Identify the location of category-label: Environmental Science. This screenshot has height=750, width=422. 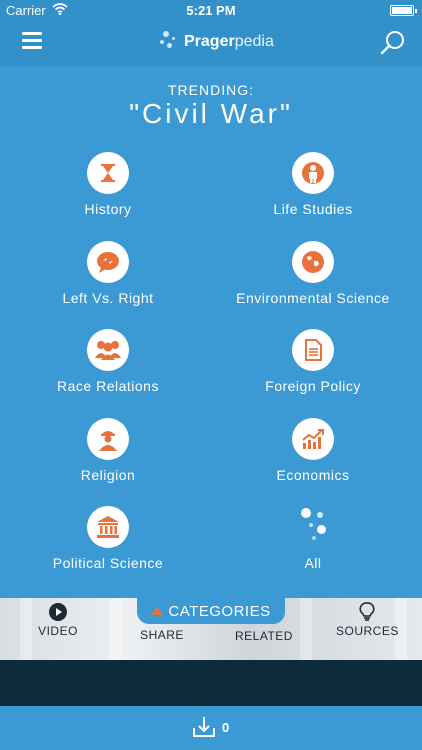
(313, 298).